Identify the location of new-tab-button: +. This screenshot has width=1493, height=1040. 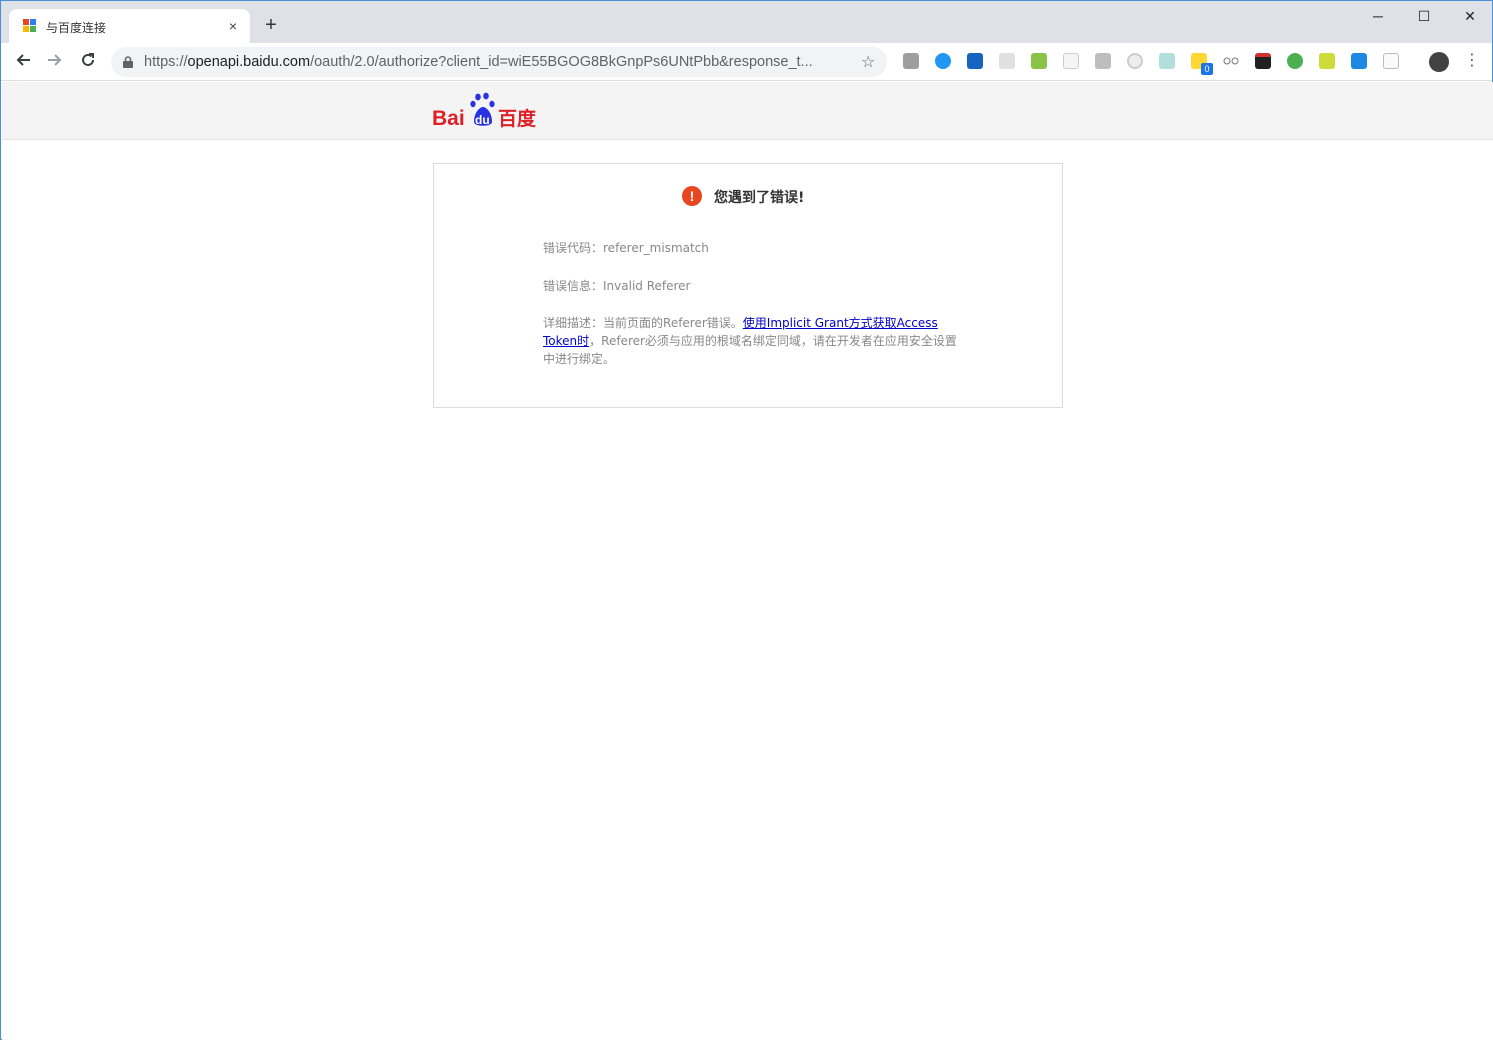
(271, 25).